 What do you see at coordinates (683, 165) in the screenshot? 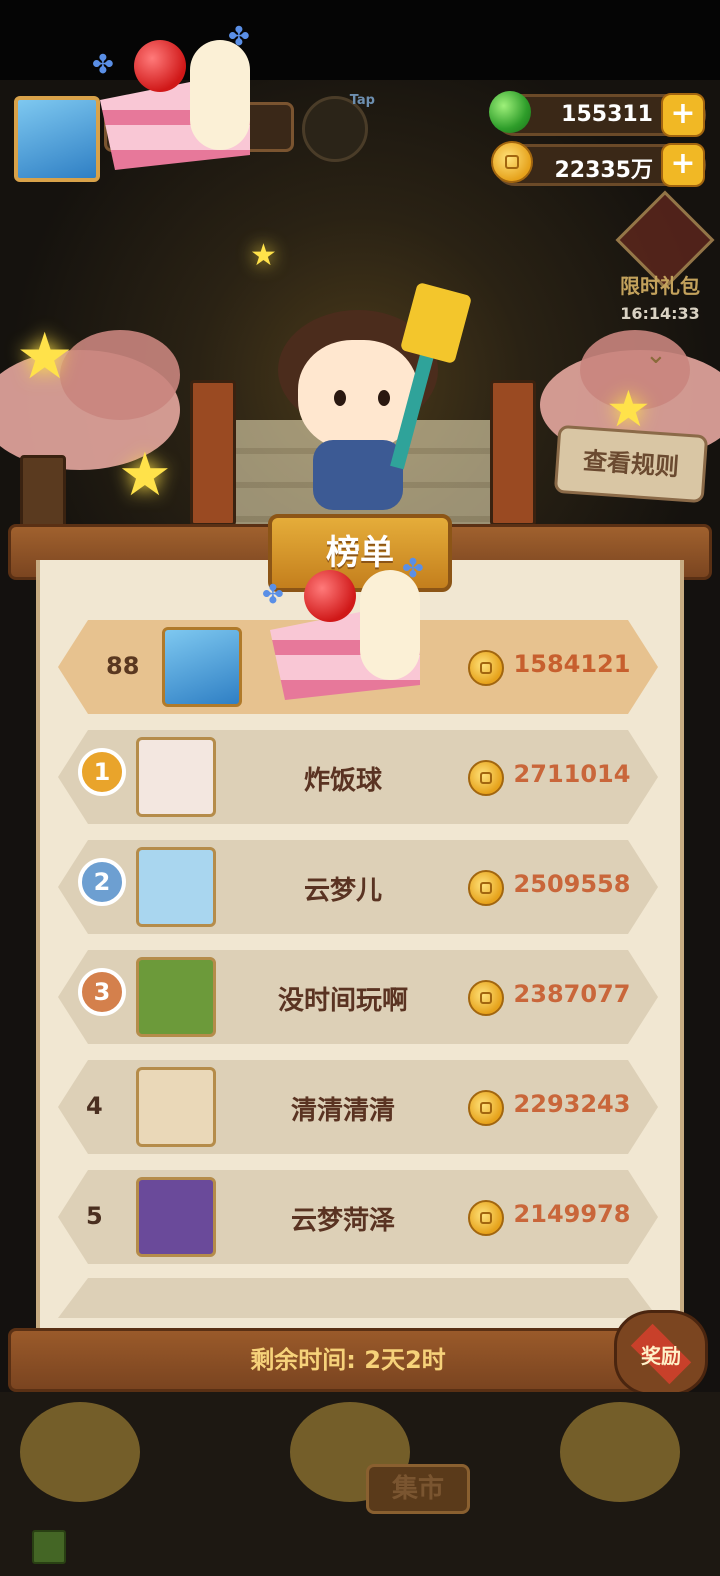
I see `add-coins-button: +` at bounding box center [683, 165].